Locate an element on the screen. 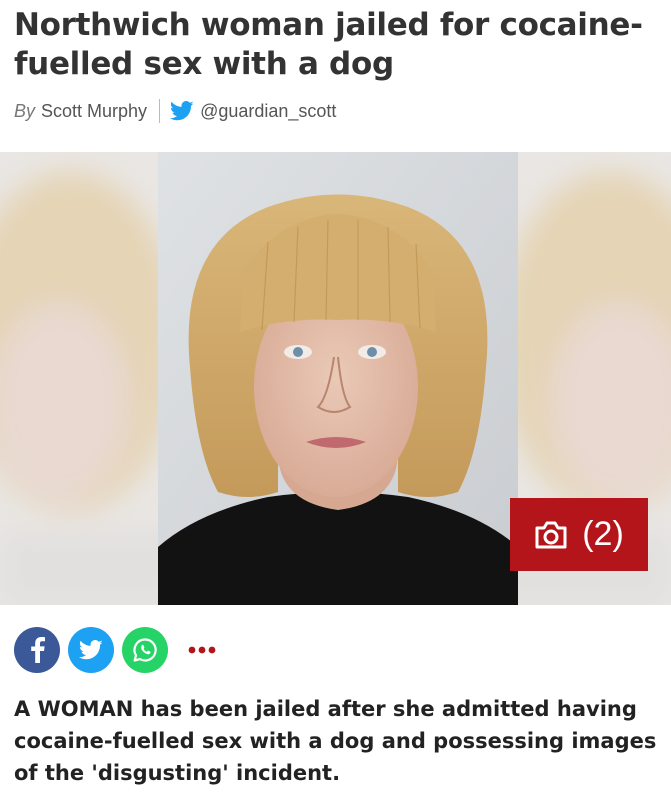  camera-icon is located at coordinates (551, 535).